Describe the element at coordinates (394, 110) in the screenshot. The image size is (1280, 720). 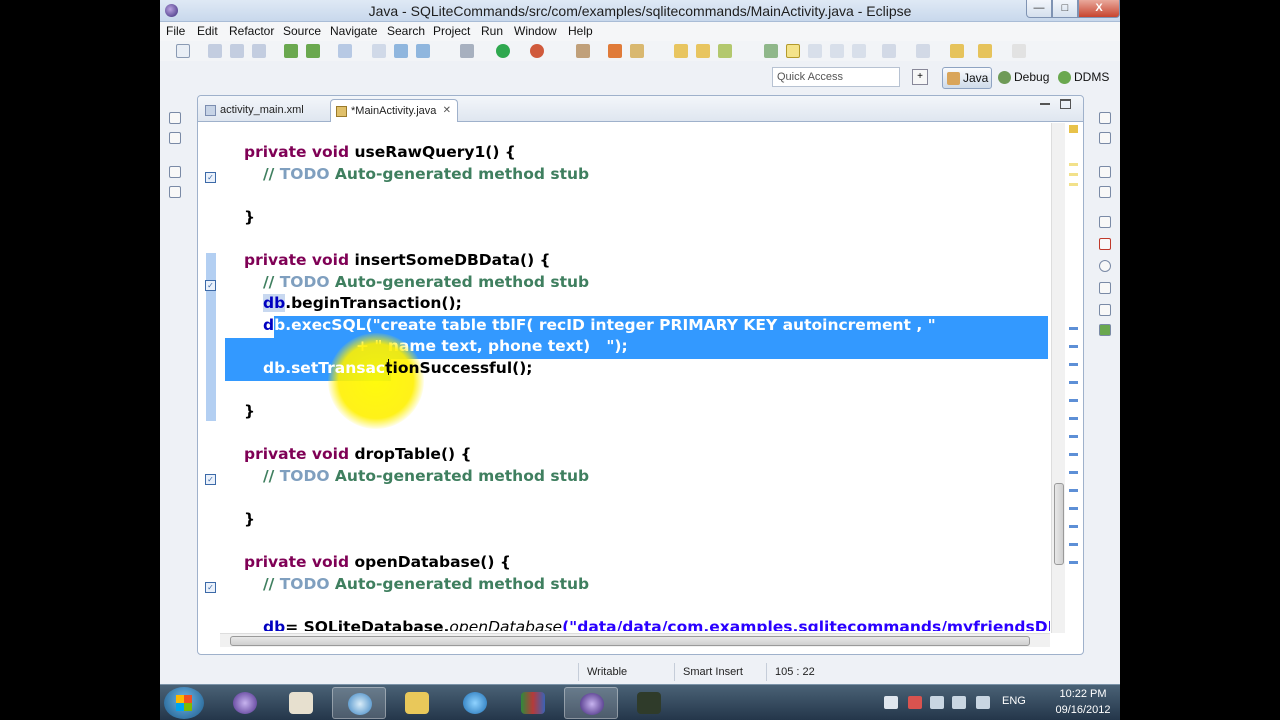
I see `tab-main-activity-java: *MainActivity.java ✕` at that location.